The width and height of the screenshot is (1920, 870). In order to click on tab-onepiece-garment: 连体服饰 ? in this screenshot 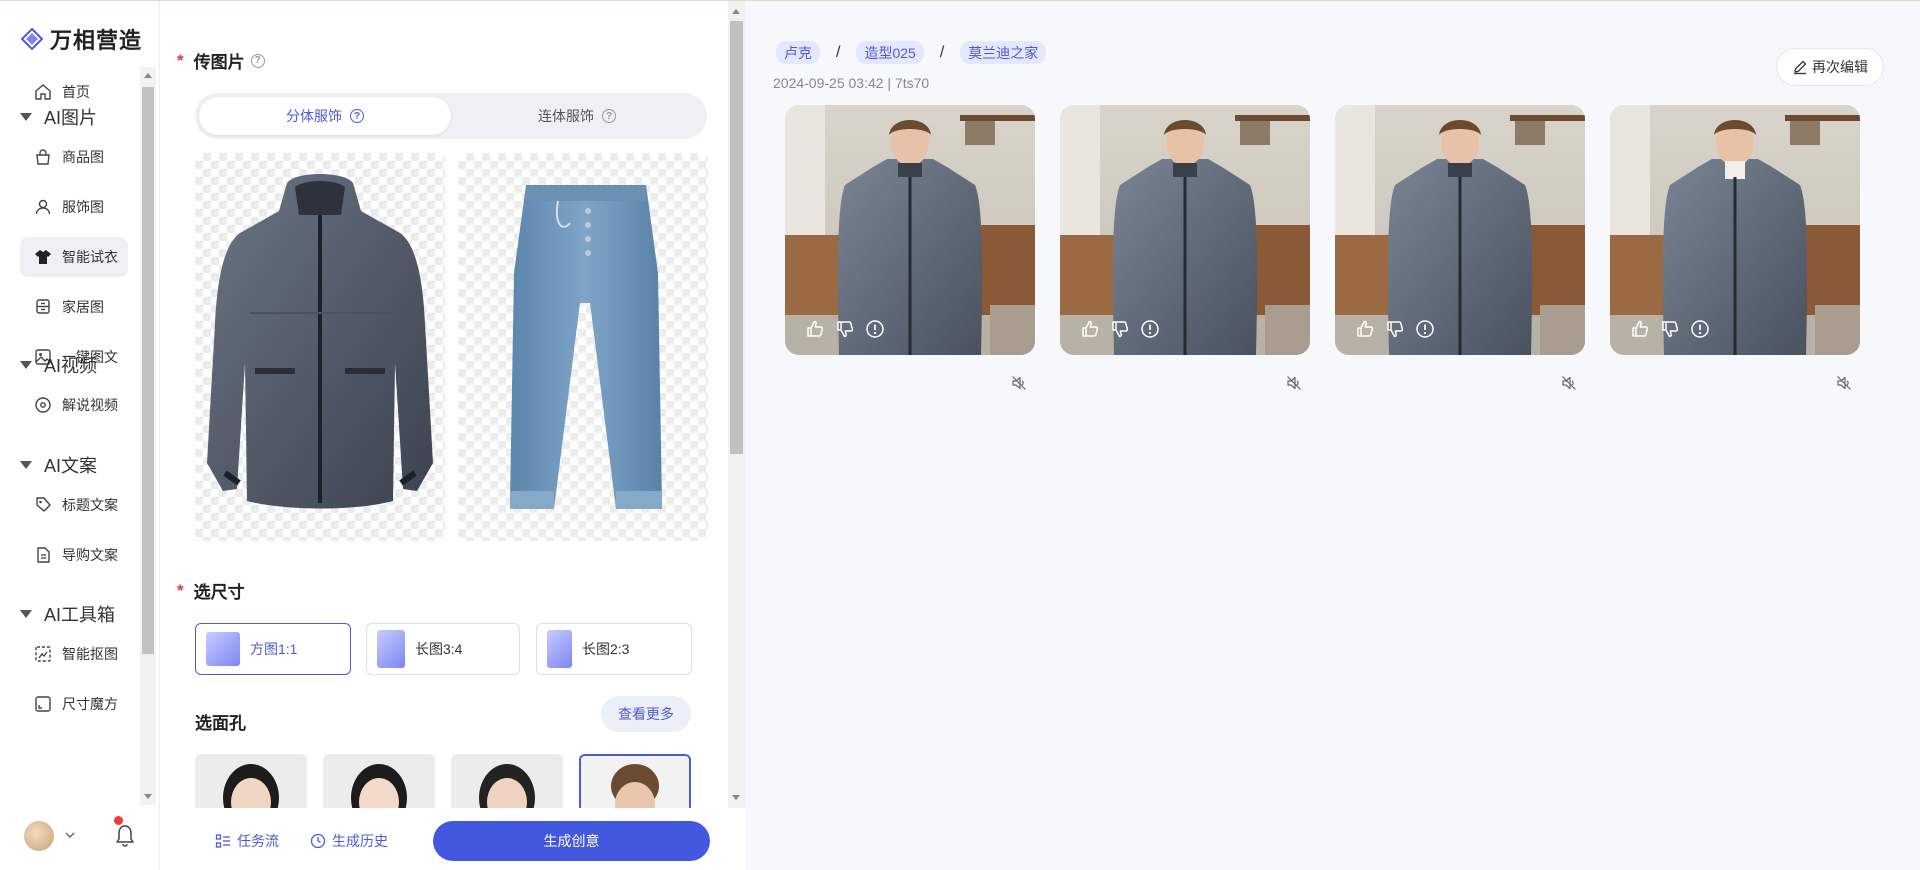, I will do `click(577, 116)`.